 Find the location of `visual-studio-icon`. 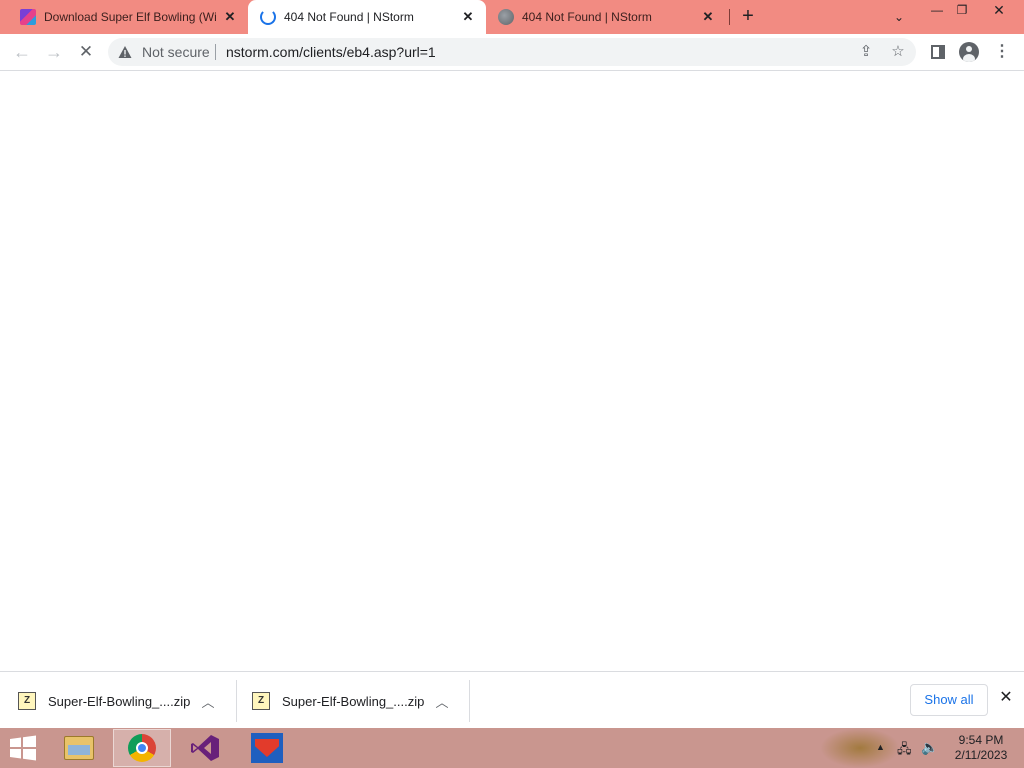

visual-studio-icon is located at coordinates (205, 748).